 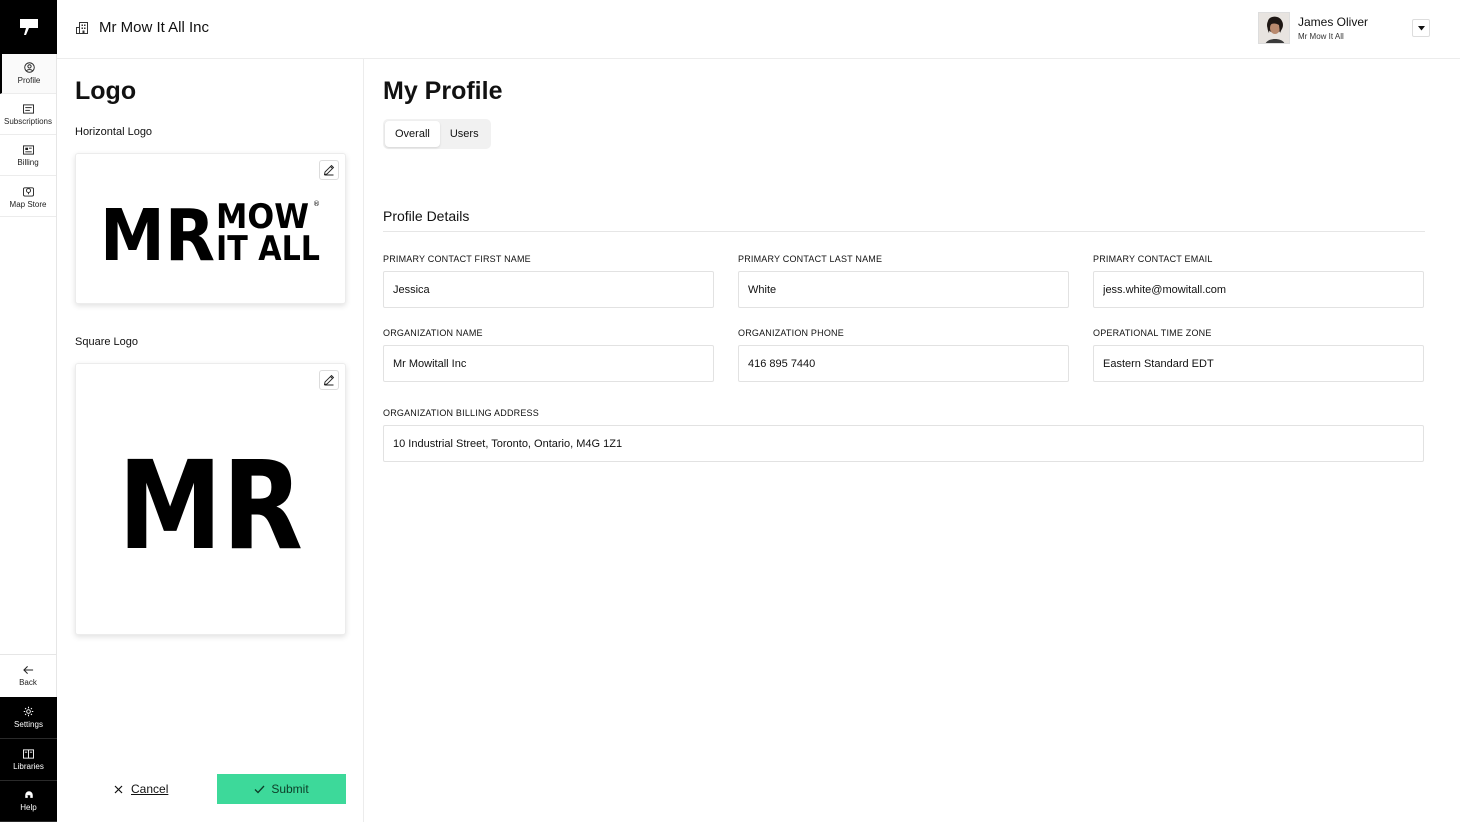 I want to click on section-title: Profile Details, so click(x=426, y=216).